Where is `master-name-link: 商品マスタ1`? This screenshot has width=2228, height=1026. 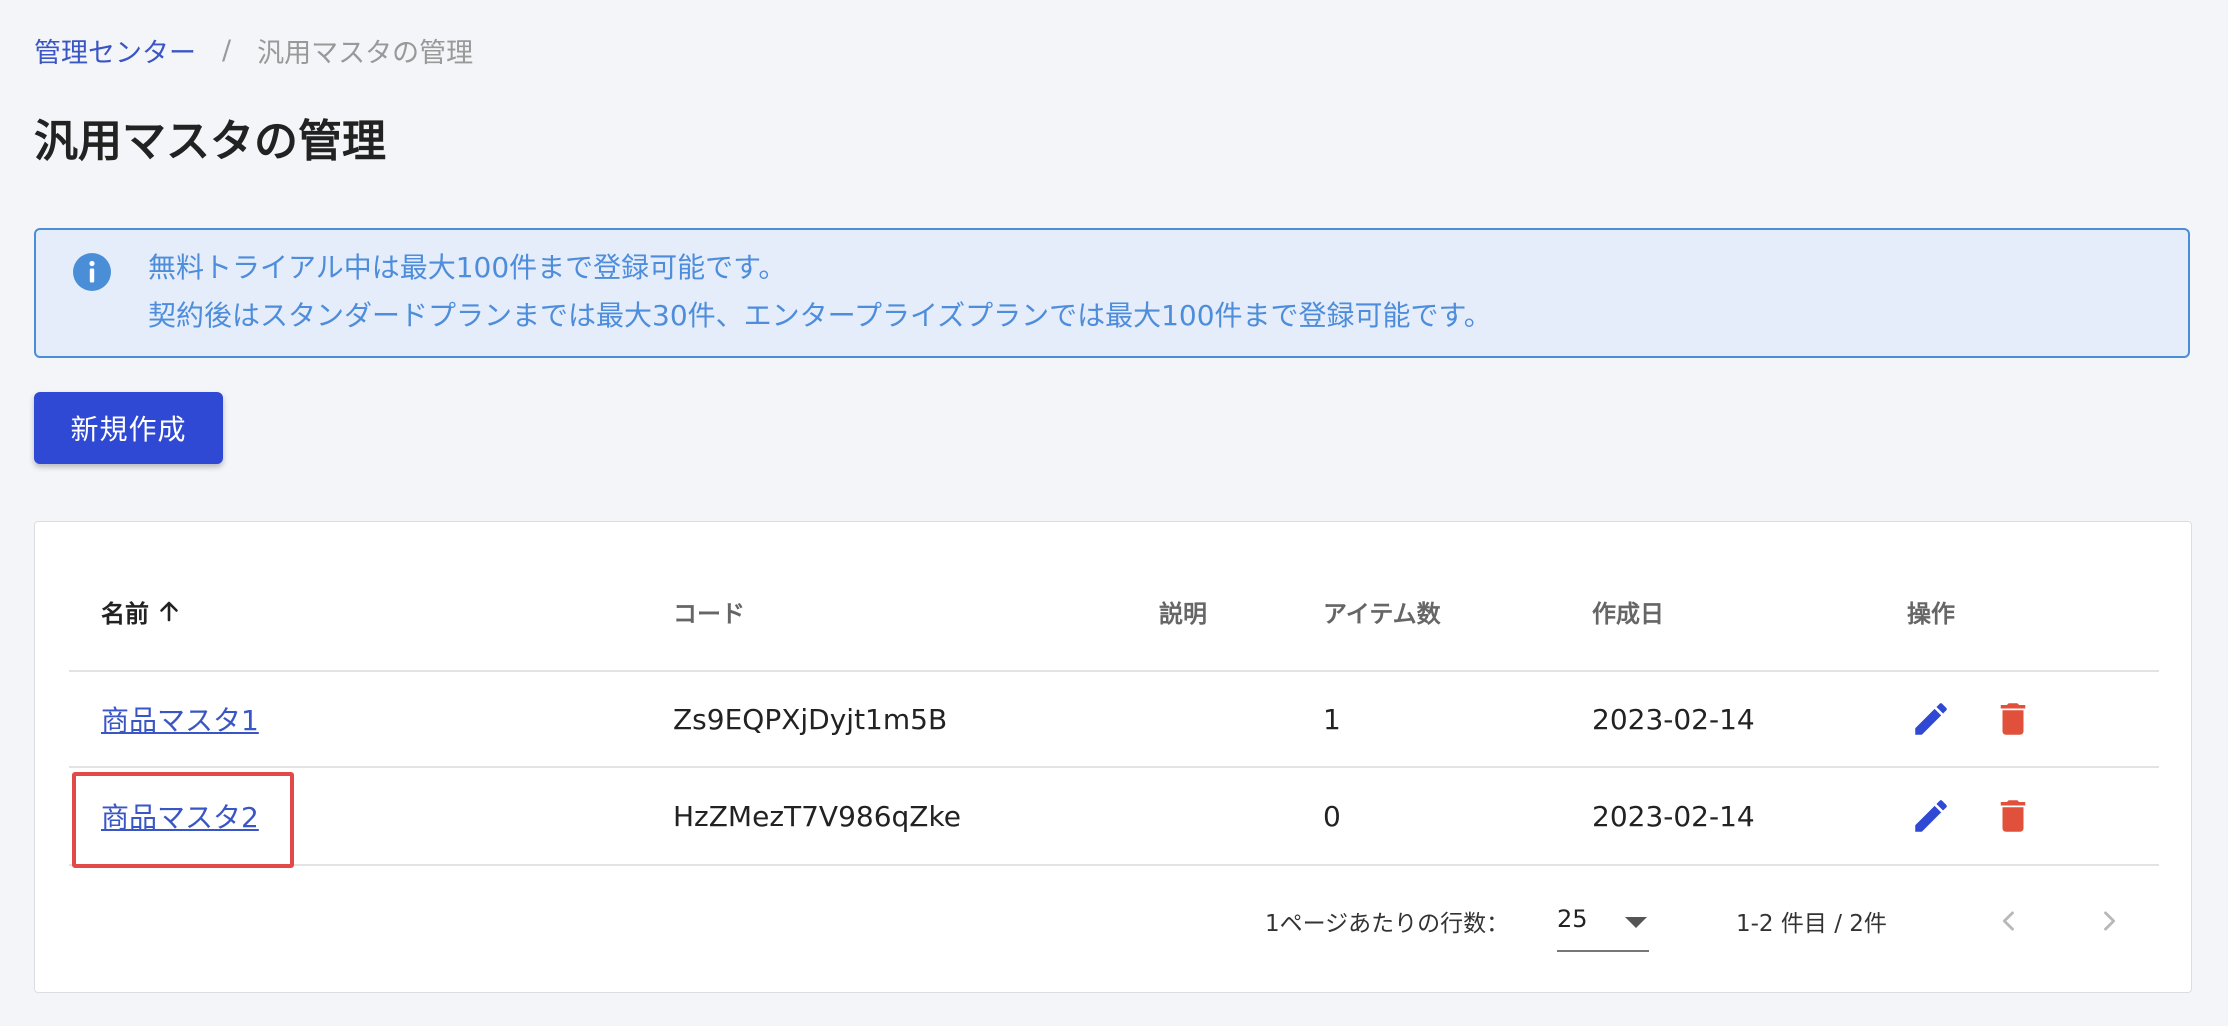
master-name-link: 商品マスタ1 is located at coordinates (180, 719).